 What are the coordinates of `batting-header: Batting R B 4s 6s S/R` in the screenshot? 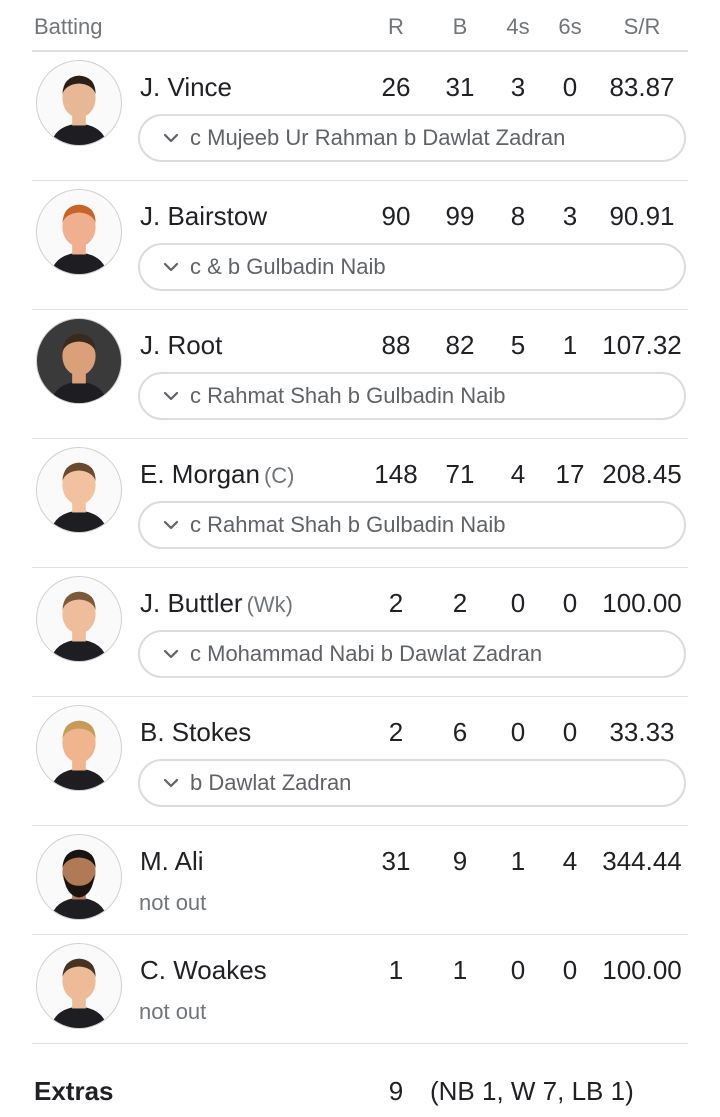 It's located at (360, 26).